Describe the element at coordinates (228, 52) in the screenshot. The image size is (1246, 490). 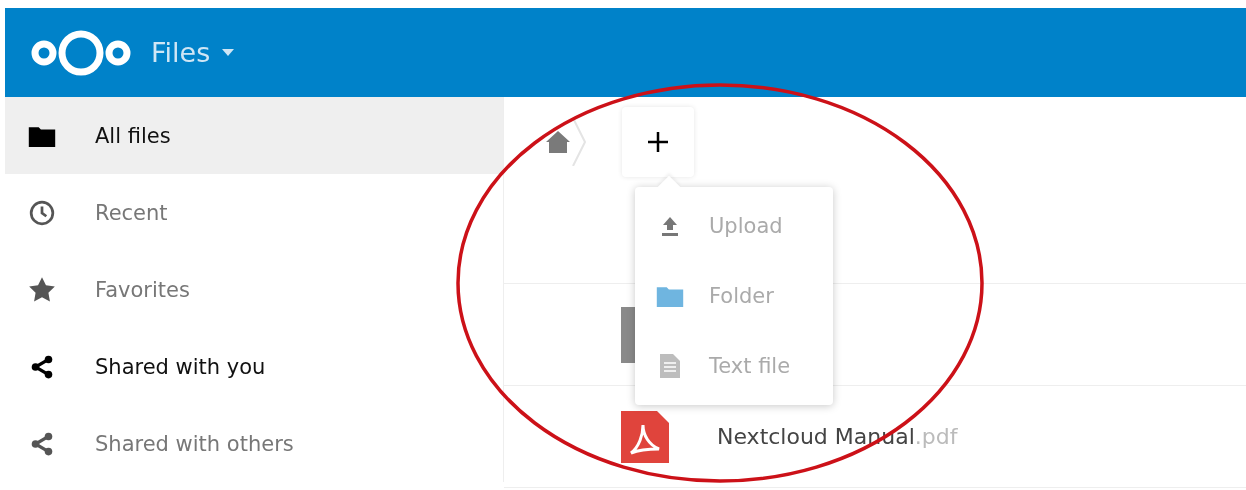
I see `caret-icon` at that location.